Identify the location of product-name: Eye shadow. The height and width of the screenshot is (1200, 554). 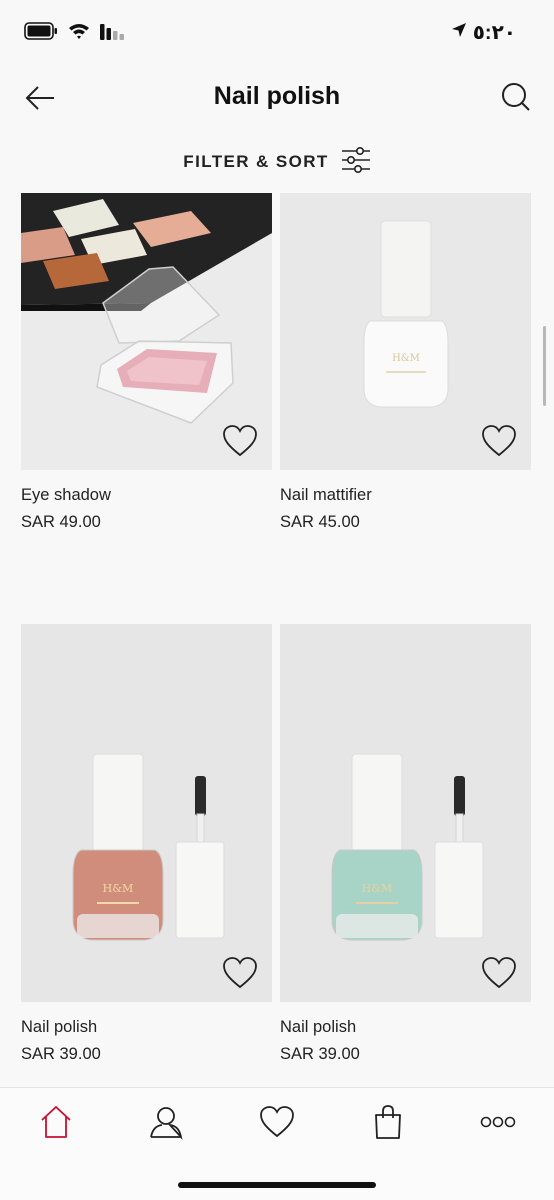
(146, 495).